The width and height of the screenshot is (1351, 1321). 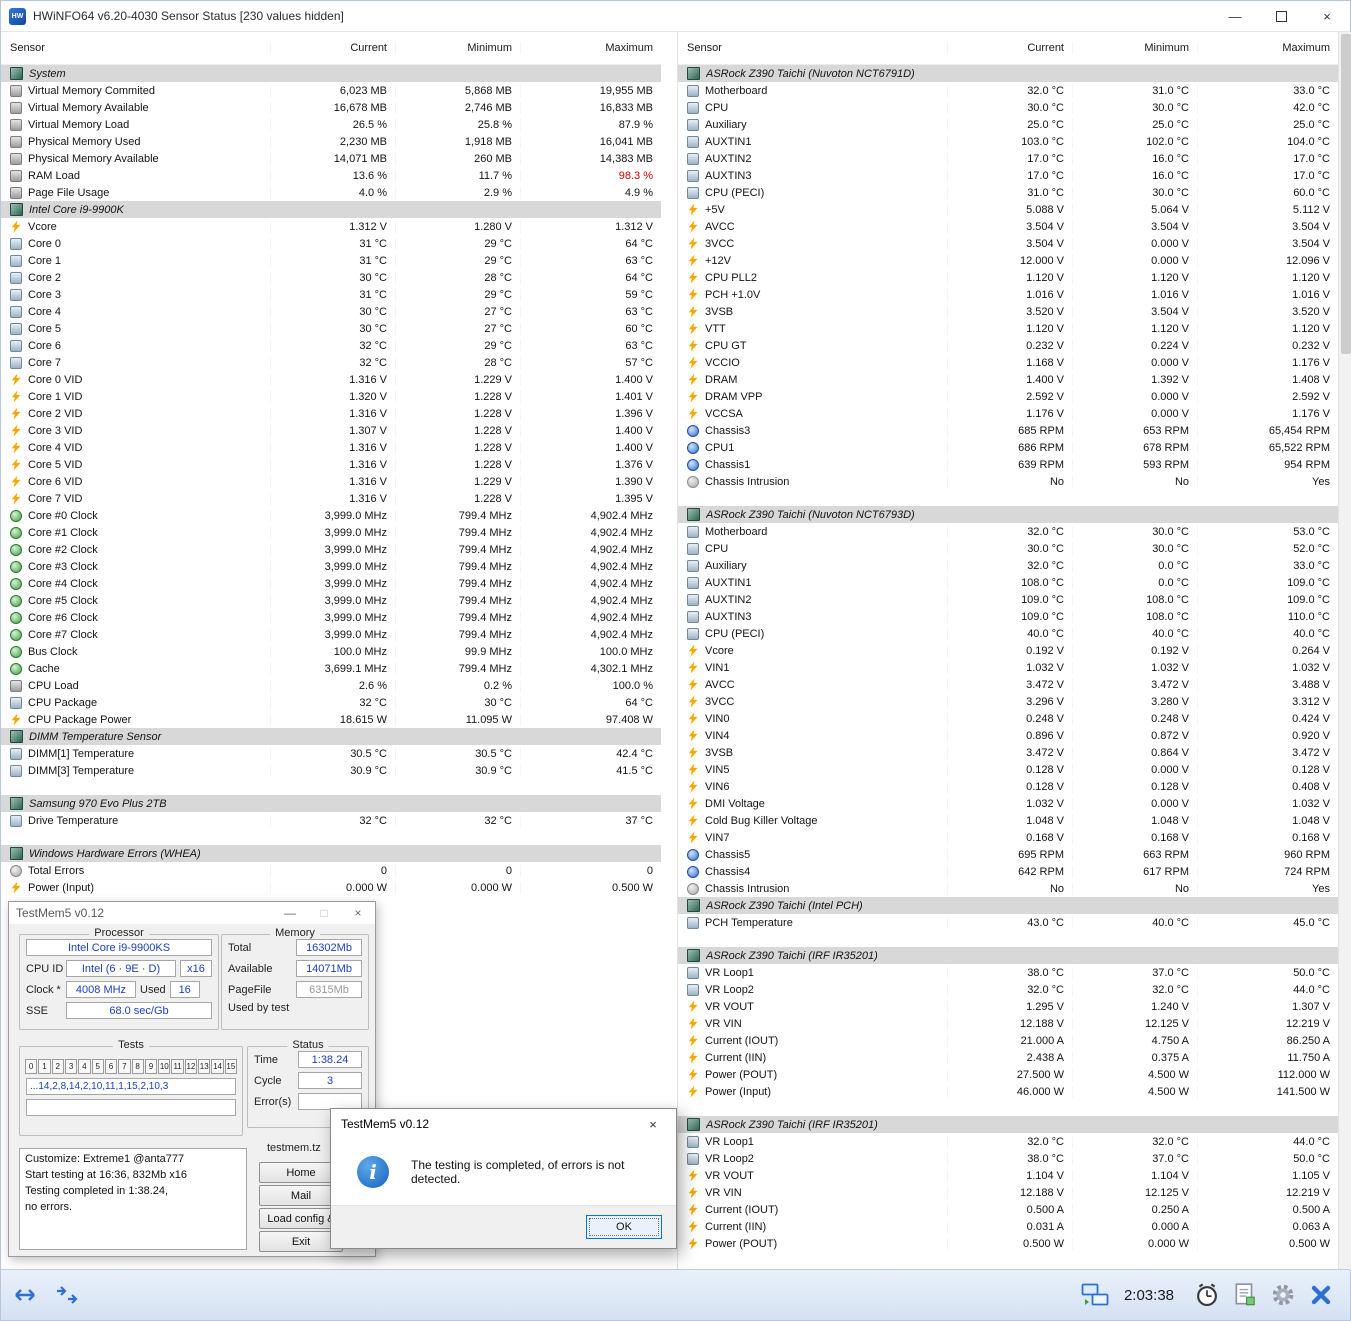 I want to click on sensor-row: VIN7 0.168 V 0.168 V 0.168 V, so click(x=1008, y=837).